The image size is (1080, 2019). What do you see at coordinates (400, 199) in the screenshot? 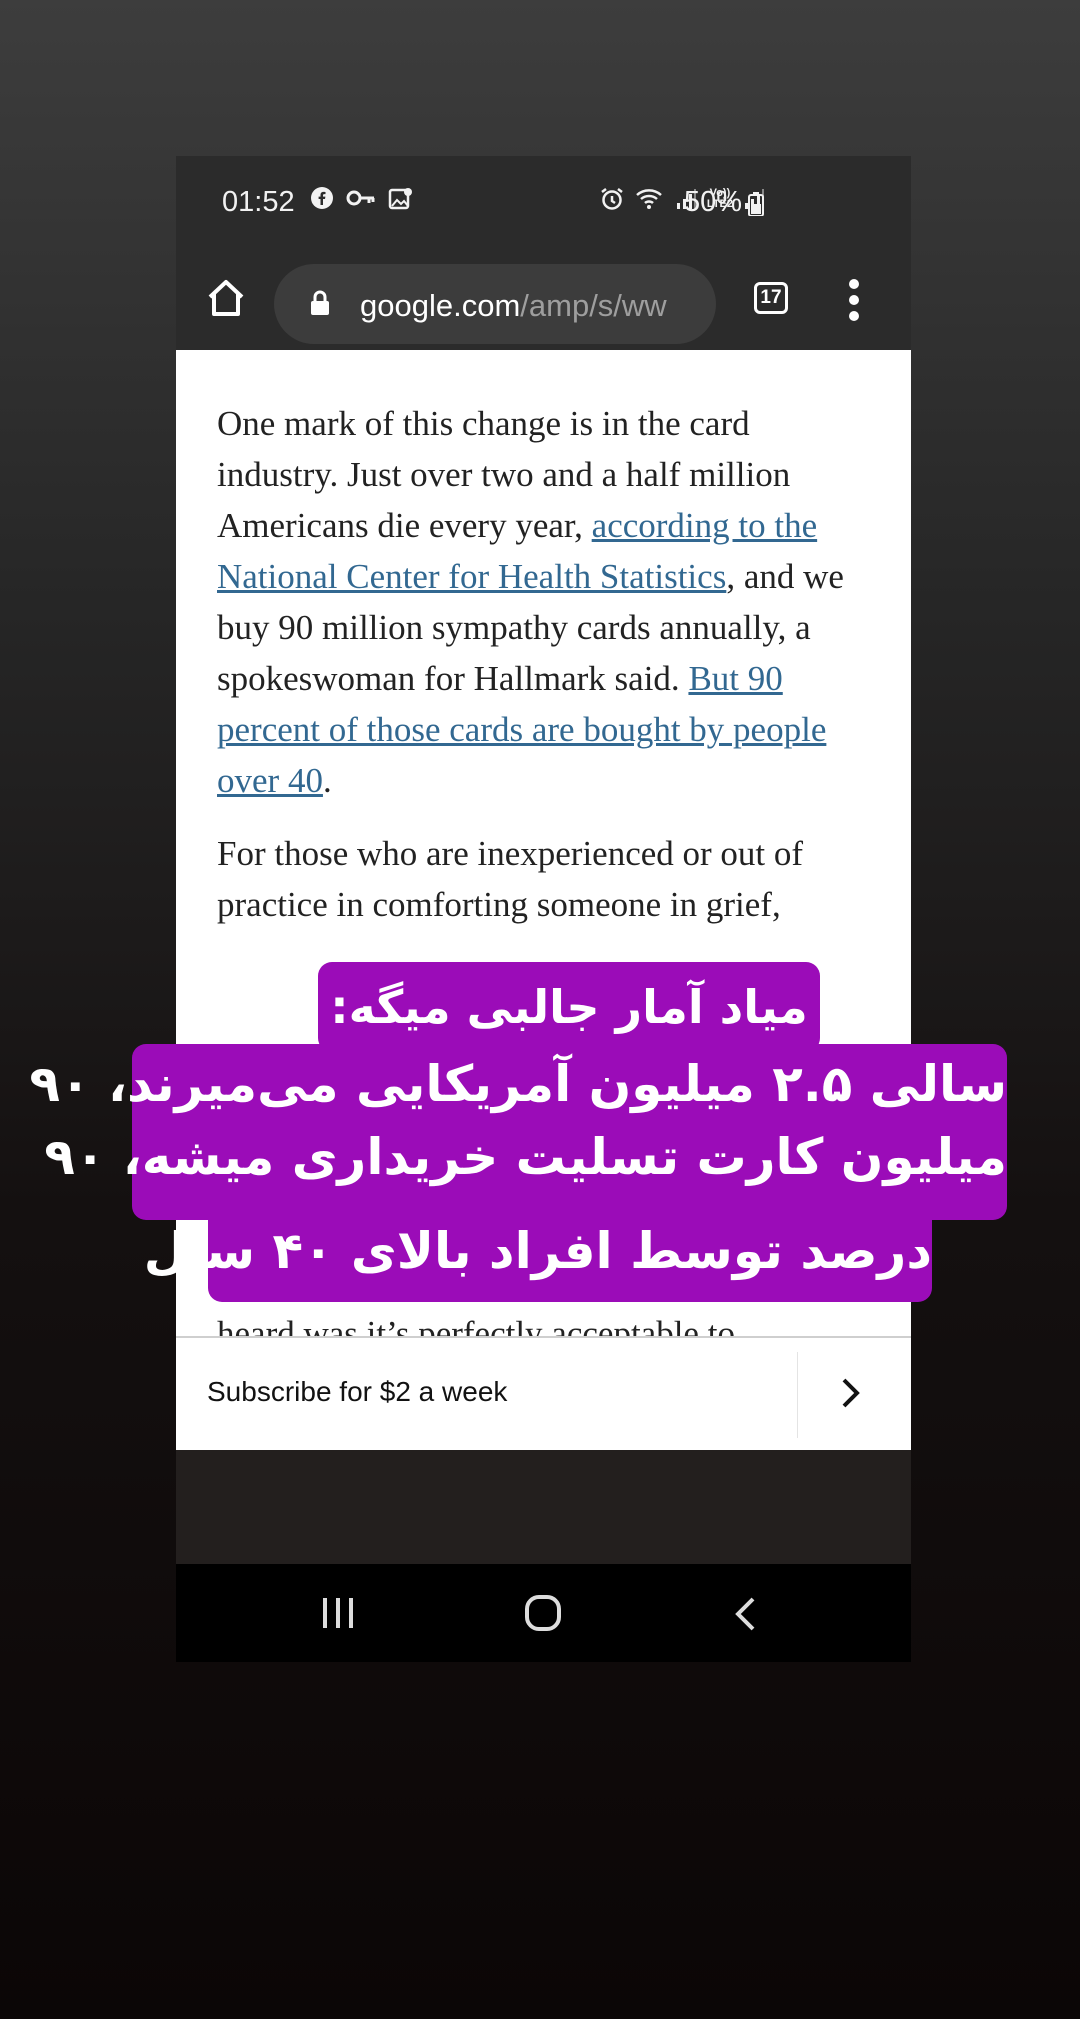
I see `gallery-icon` at bounding box center [400, 199].